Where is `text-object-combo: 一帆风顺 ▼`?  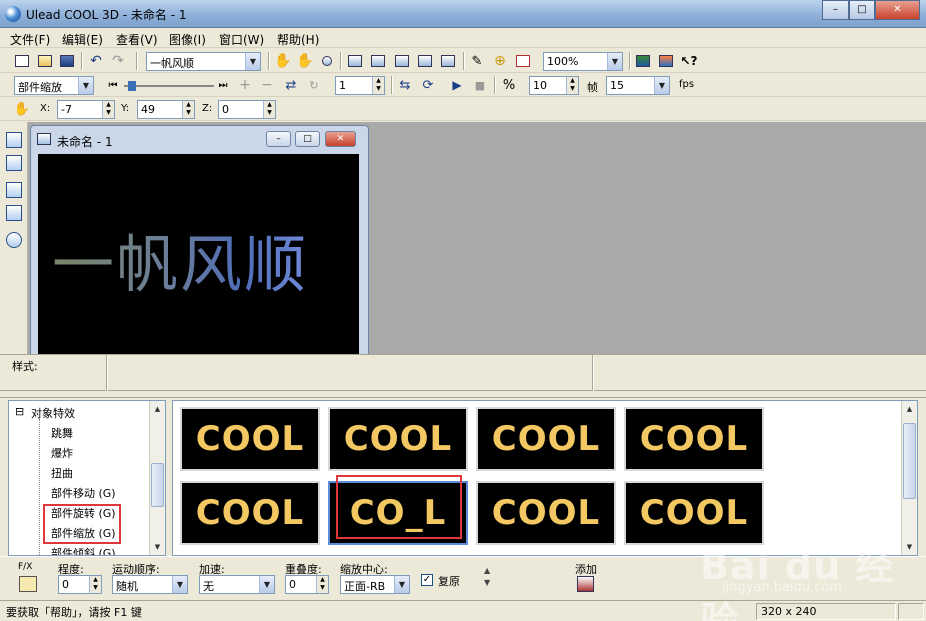
text-object-combo: 一帆风顺 ▼ is located at coordinates (203, 61).